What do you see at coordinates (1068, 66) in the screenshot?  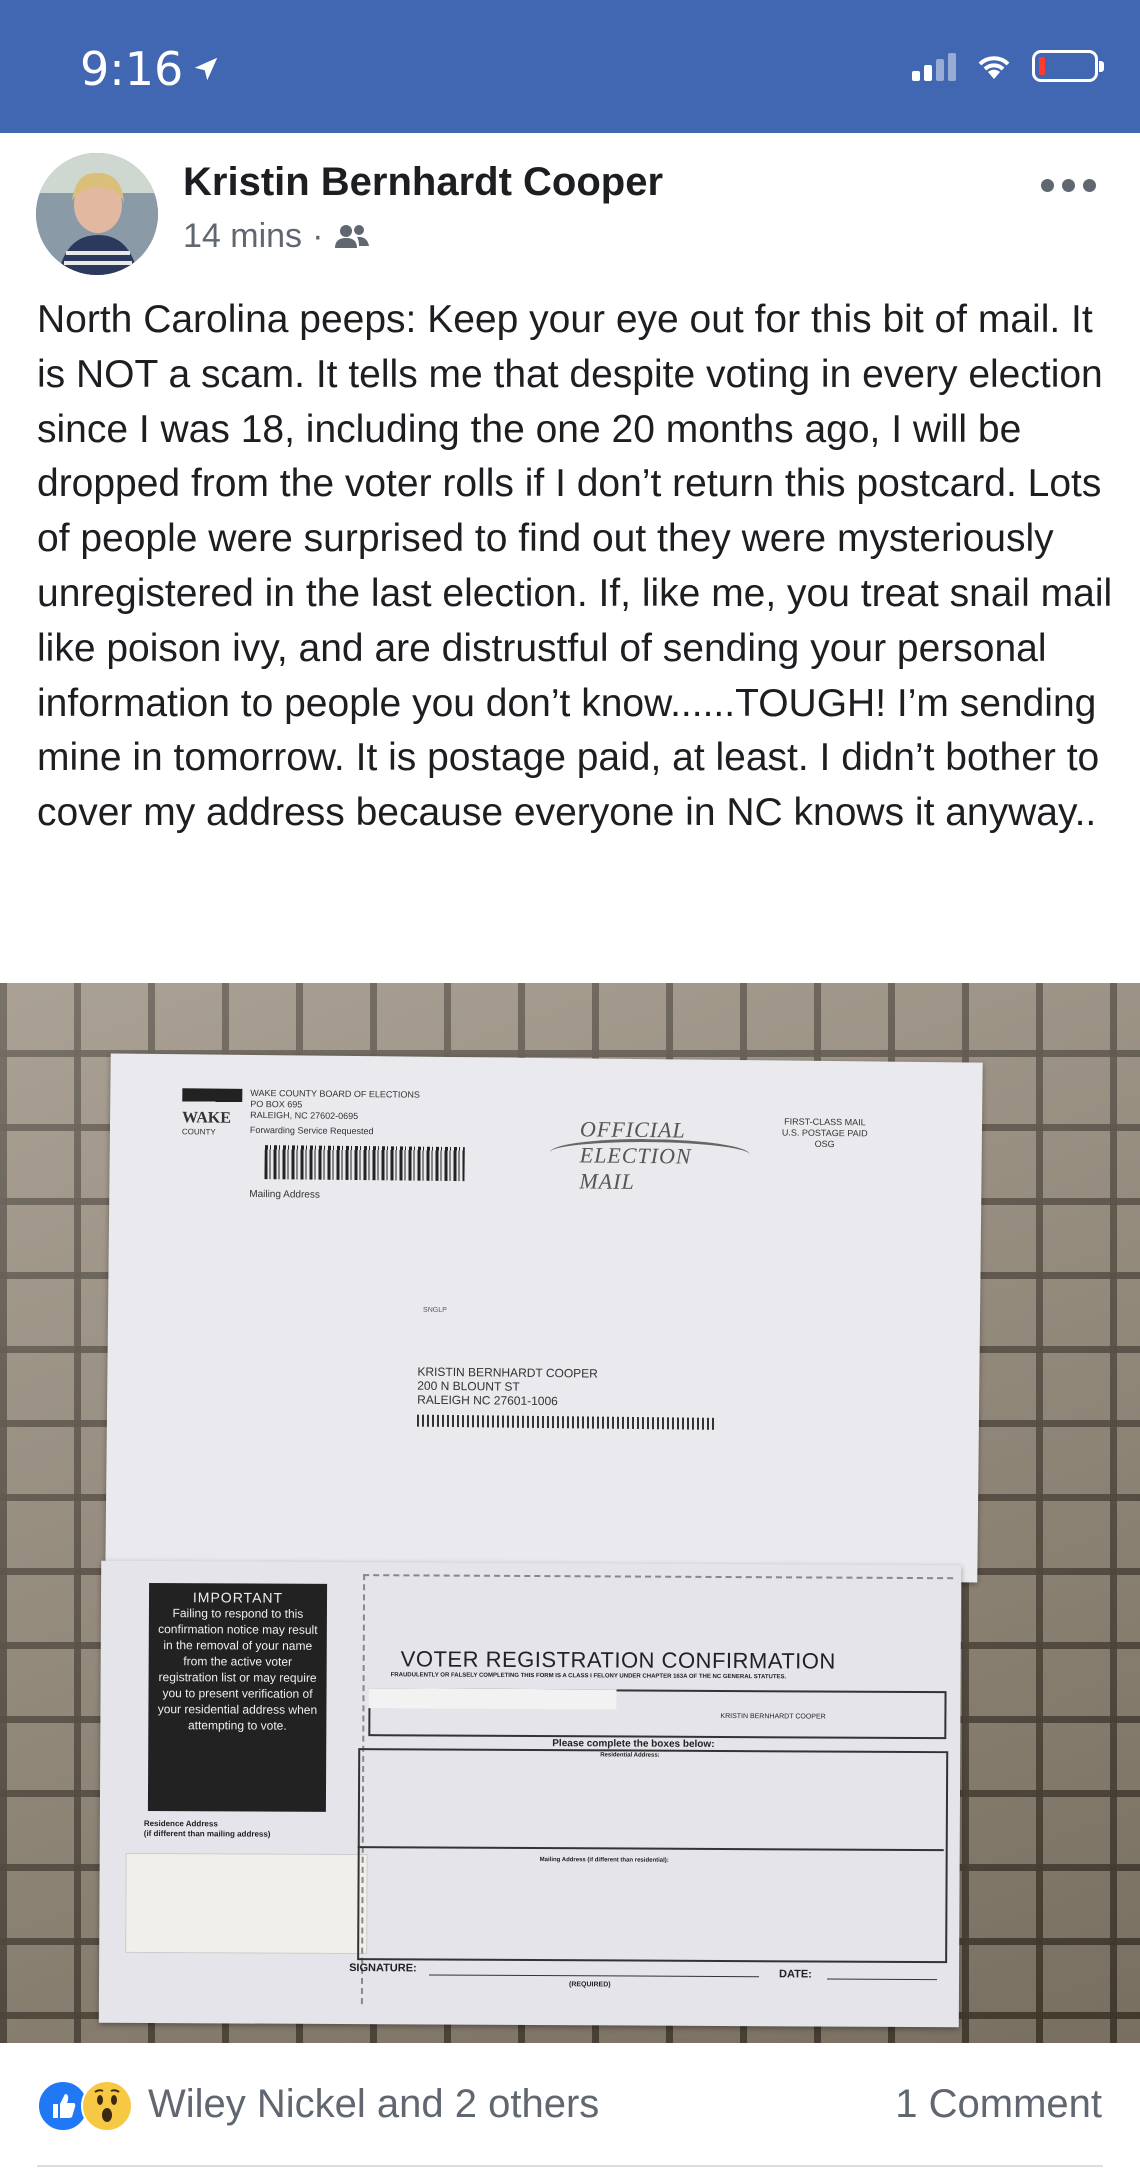 I see `battery-low-icon` at bounding box center [1068, 66].